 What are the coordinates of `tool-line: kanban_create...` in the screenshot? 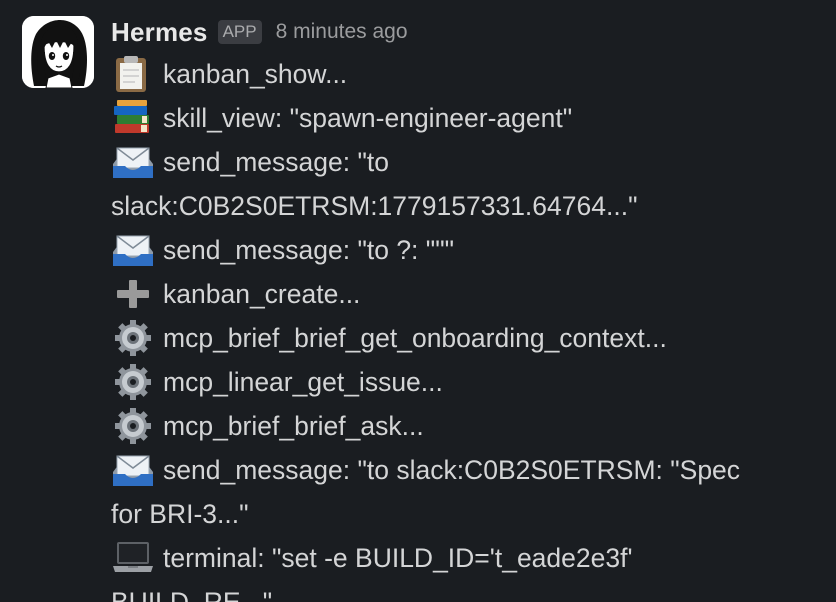 It's located at (461, 294).